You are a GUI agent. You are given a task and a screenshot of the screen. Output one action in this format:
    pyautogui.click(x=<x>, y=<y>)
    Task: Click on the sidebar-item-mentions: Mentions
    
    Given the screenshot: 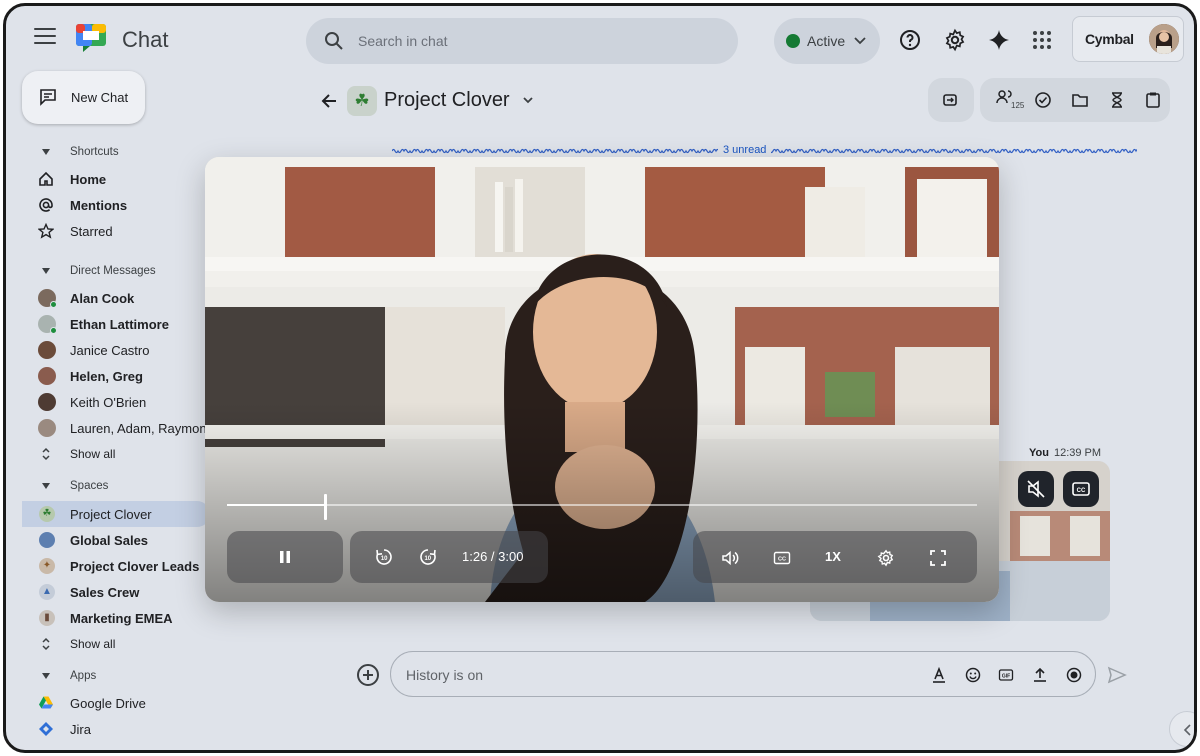 What is the action you would take?
    pyautogui.click(x=116, y=205)
    